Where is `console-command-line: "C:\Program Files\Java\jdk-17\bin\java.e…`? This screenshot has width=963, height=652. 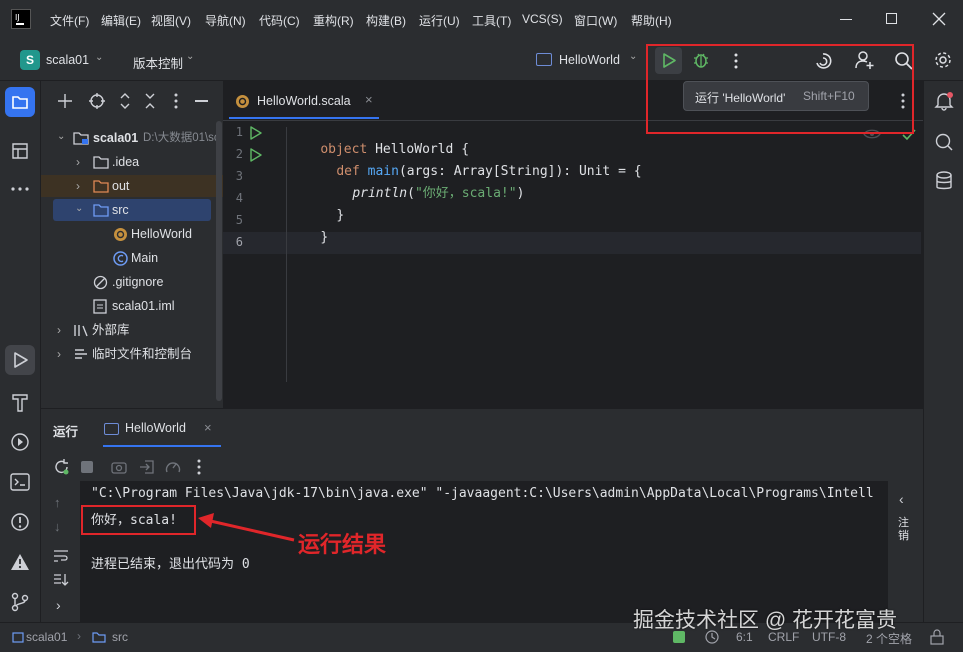
console-command-line: "C:\Program Files\Java\jdk-17\bin\java.e… is located at coordinates (482, 493).